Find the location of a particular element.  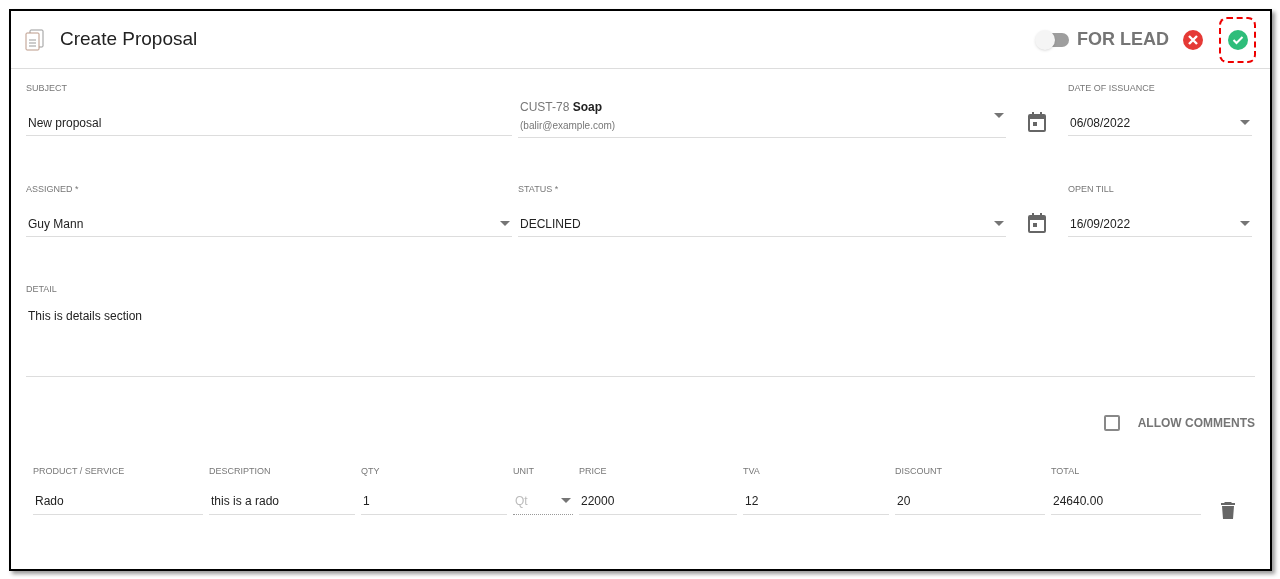

close-icon is located at coordinates (1193, 39).